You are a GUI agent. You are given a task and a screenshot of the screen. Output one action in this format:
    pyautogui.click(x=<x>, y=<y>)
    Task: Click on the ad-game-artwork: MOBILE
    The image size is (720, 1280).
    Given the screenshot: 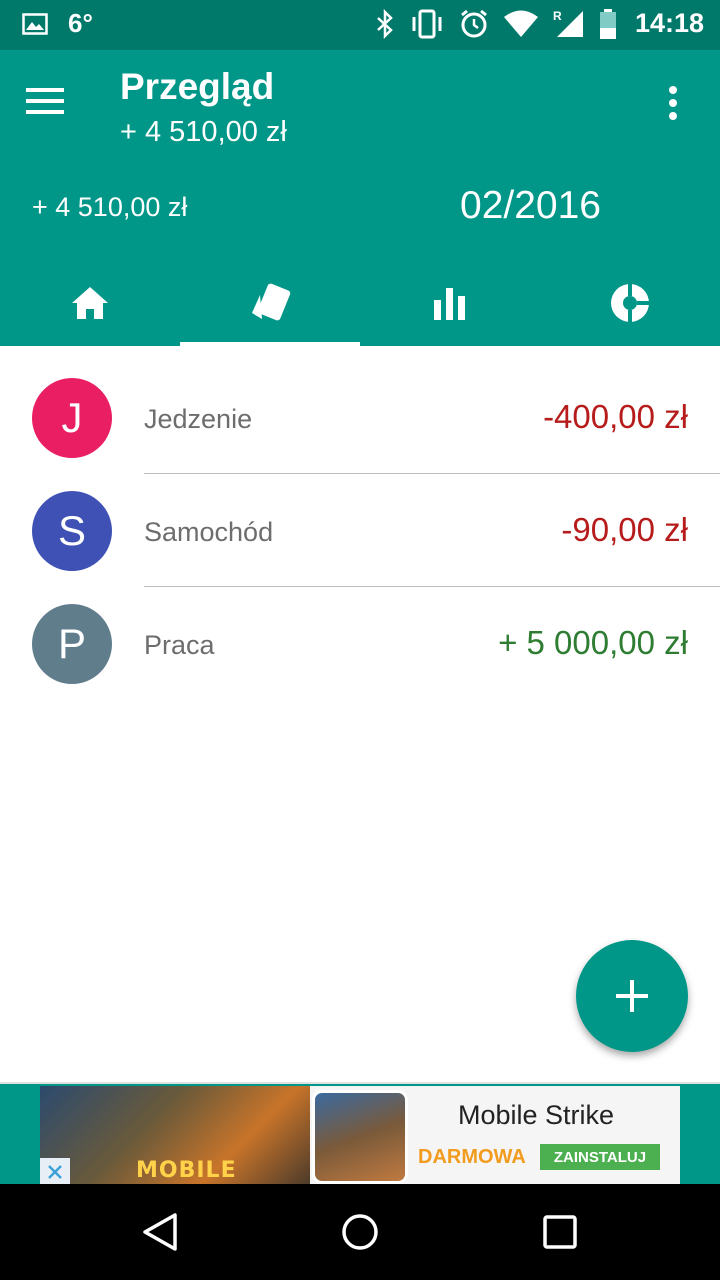 What is the action you would take?
    pyautogui.click(x=175, y=1136)
    